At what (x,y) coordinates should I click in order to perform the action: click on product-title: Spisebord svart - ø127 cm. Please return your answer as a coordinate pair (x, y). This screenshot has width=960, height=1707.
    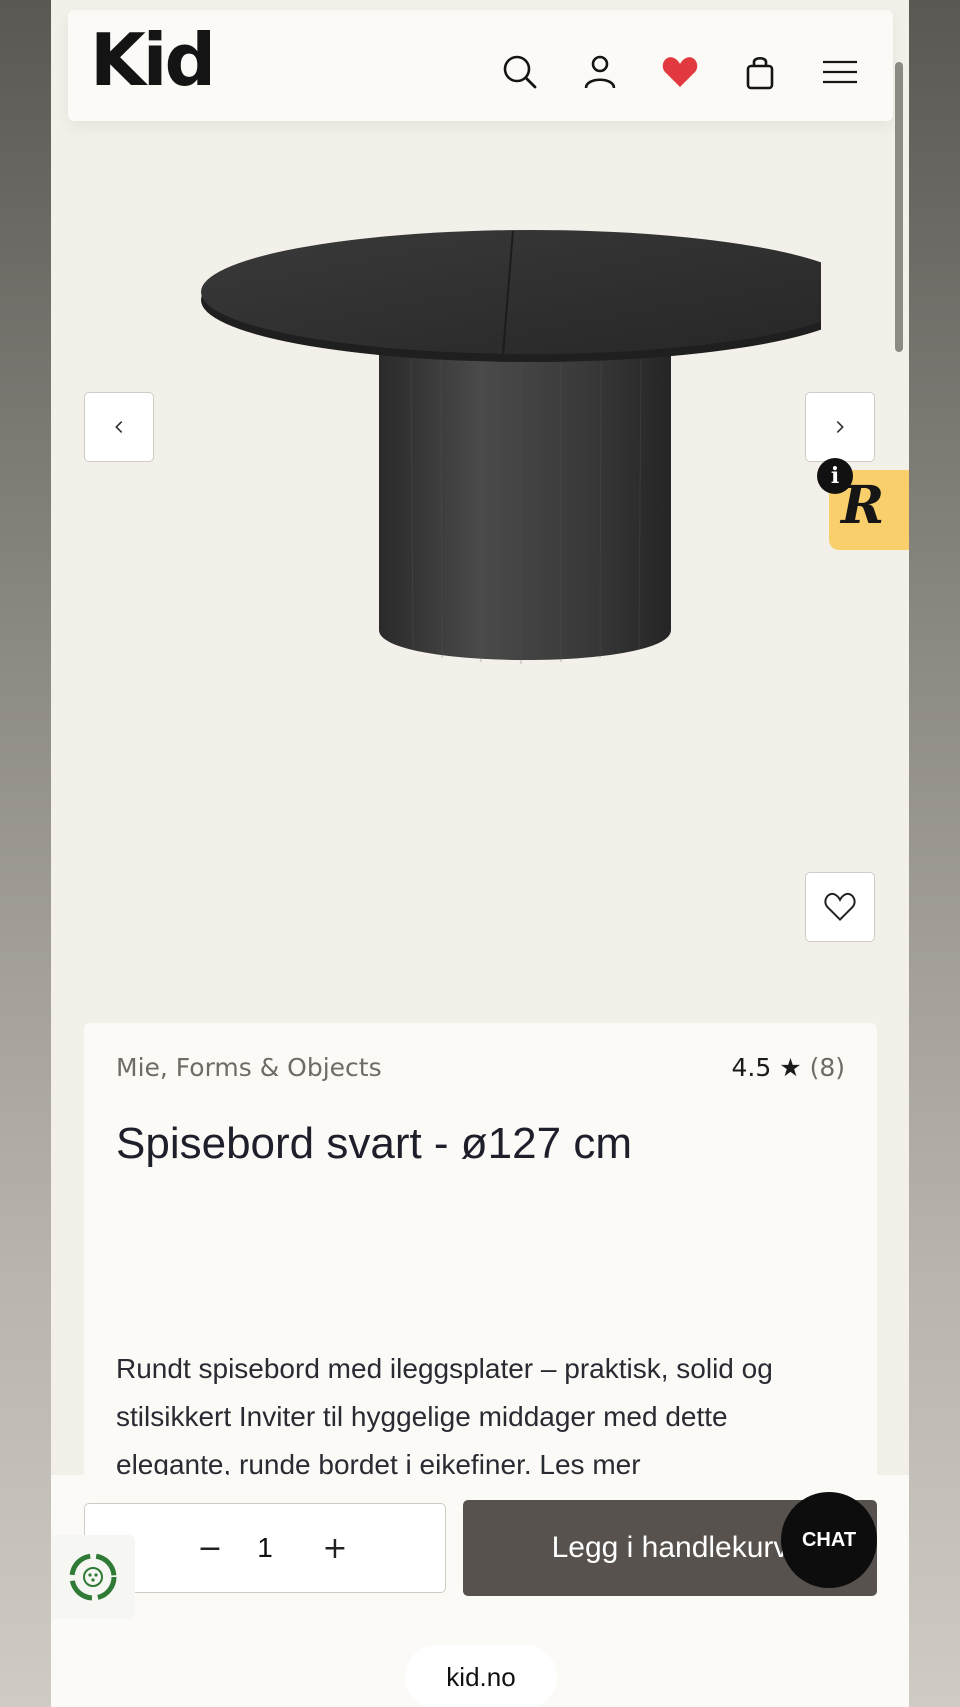
    Looking at the image, I should click on (374, 1143).